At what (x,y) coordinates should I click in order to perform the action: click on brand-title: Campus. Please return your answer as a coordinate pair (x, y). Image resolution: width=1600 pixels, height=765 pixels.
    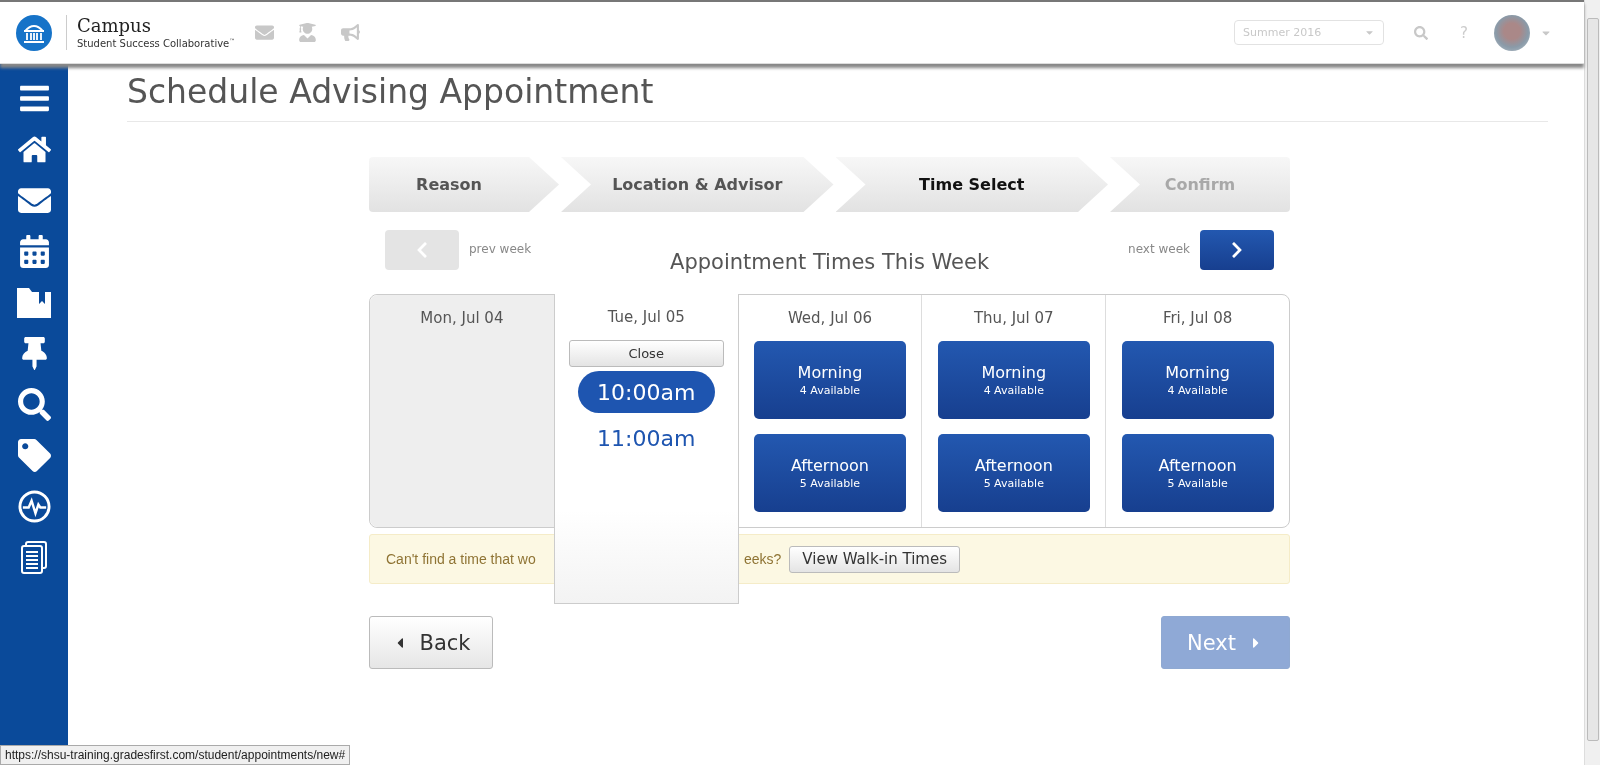
    Looking at the image, I should click on (114, 26).